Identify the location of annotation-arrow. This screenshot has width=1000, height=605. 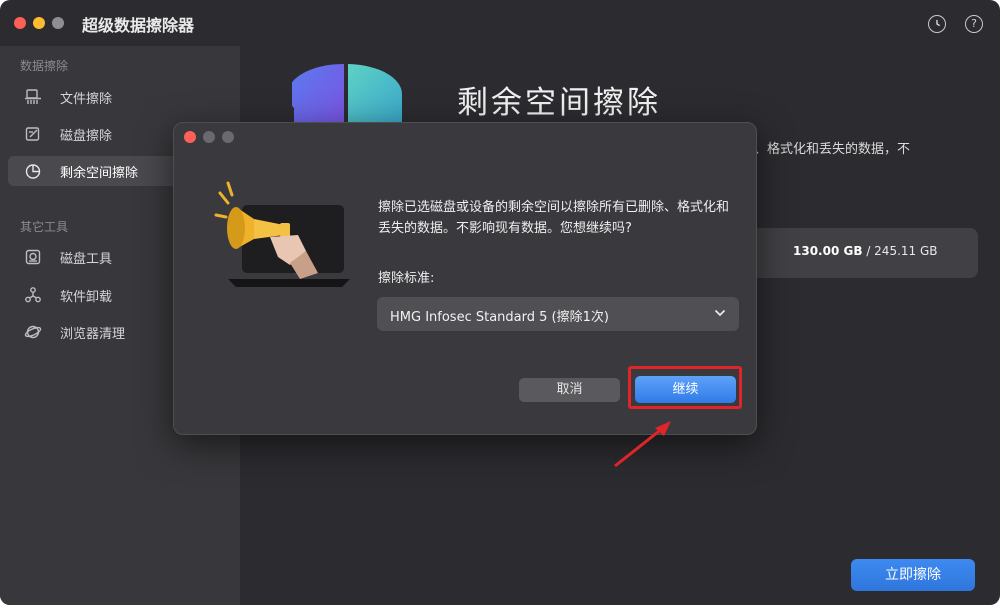
(642, 444).